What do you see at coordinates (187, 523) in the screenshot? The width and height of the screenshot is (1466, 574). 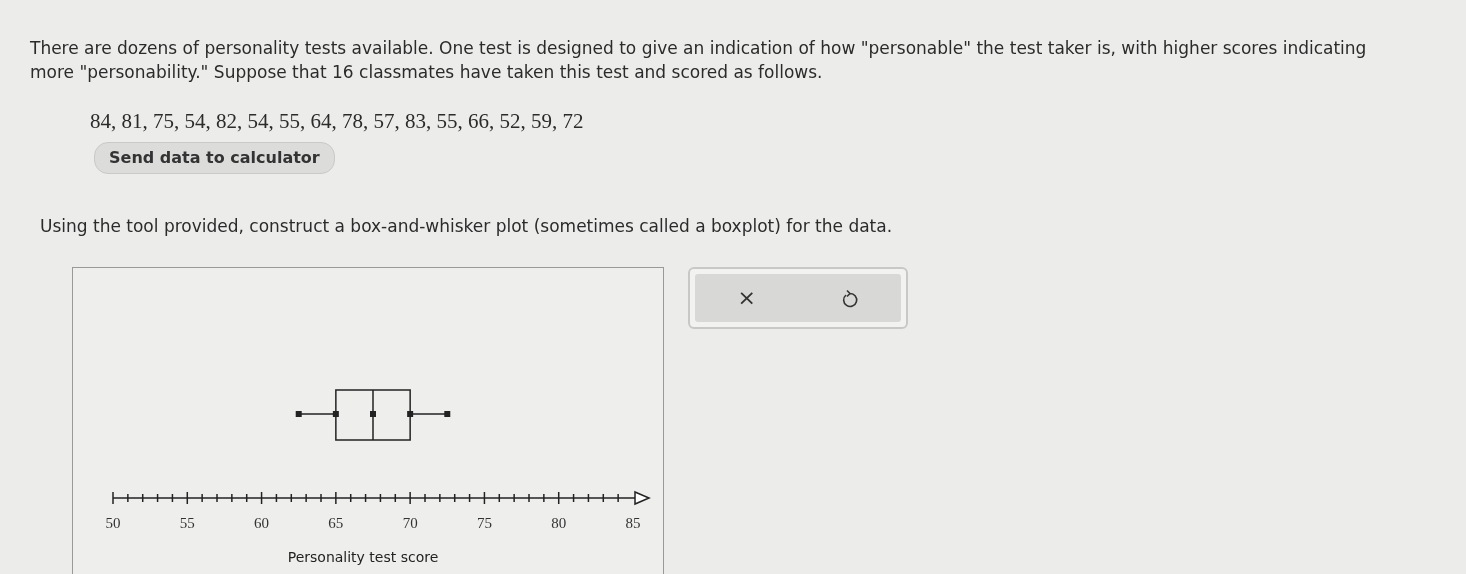 I see `tick-label: 55` at bounding box center [187, 523].